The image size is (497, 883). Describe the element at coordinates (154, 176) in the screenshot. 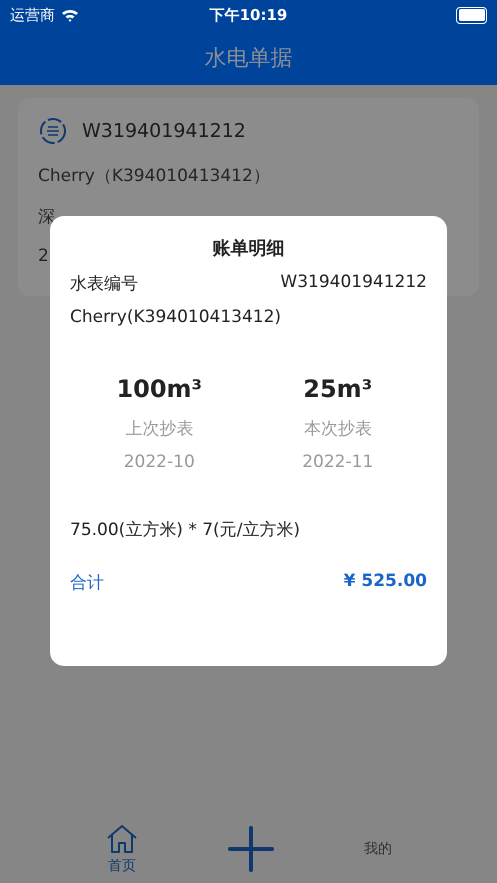

I see `tenant-text: Cherry（K394010413412）` at that location.